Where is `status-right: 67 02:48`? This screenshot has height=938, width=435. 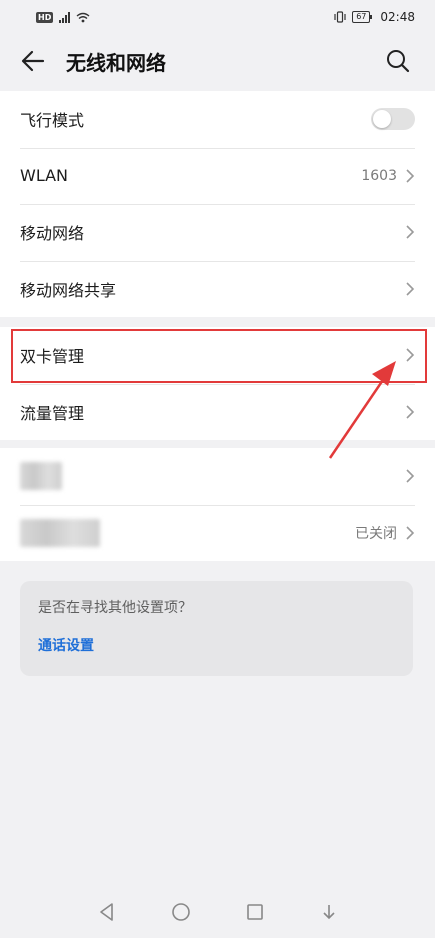 status-right: 67 02:48 is located at coordinates (374, 17).